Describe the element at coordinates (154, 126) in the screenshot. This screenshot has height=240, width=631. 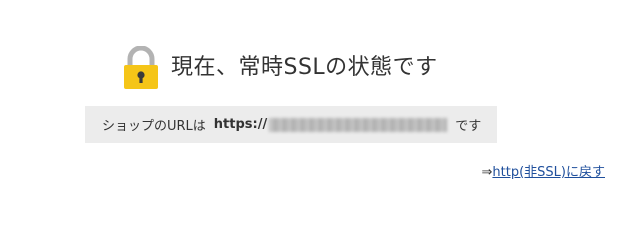
I see `shop-url-label: ショップのURLは` at that location.